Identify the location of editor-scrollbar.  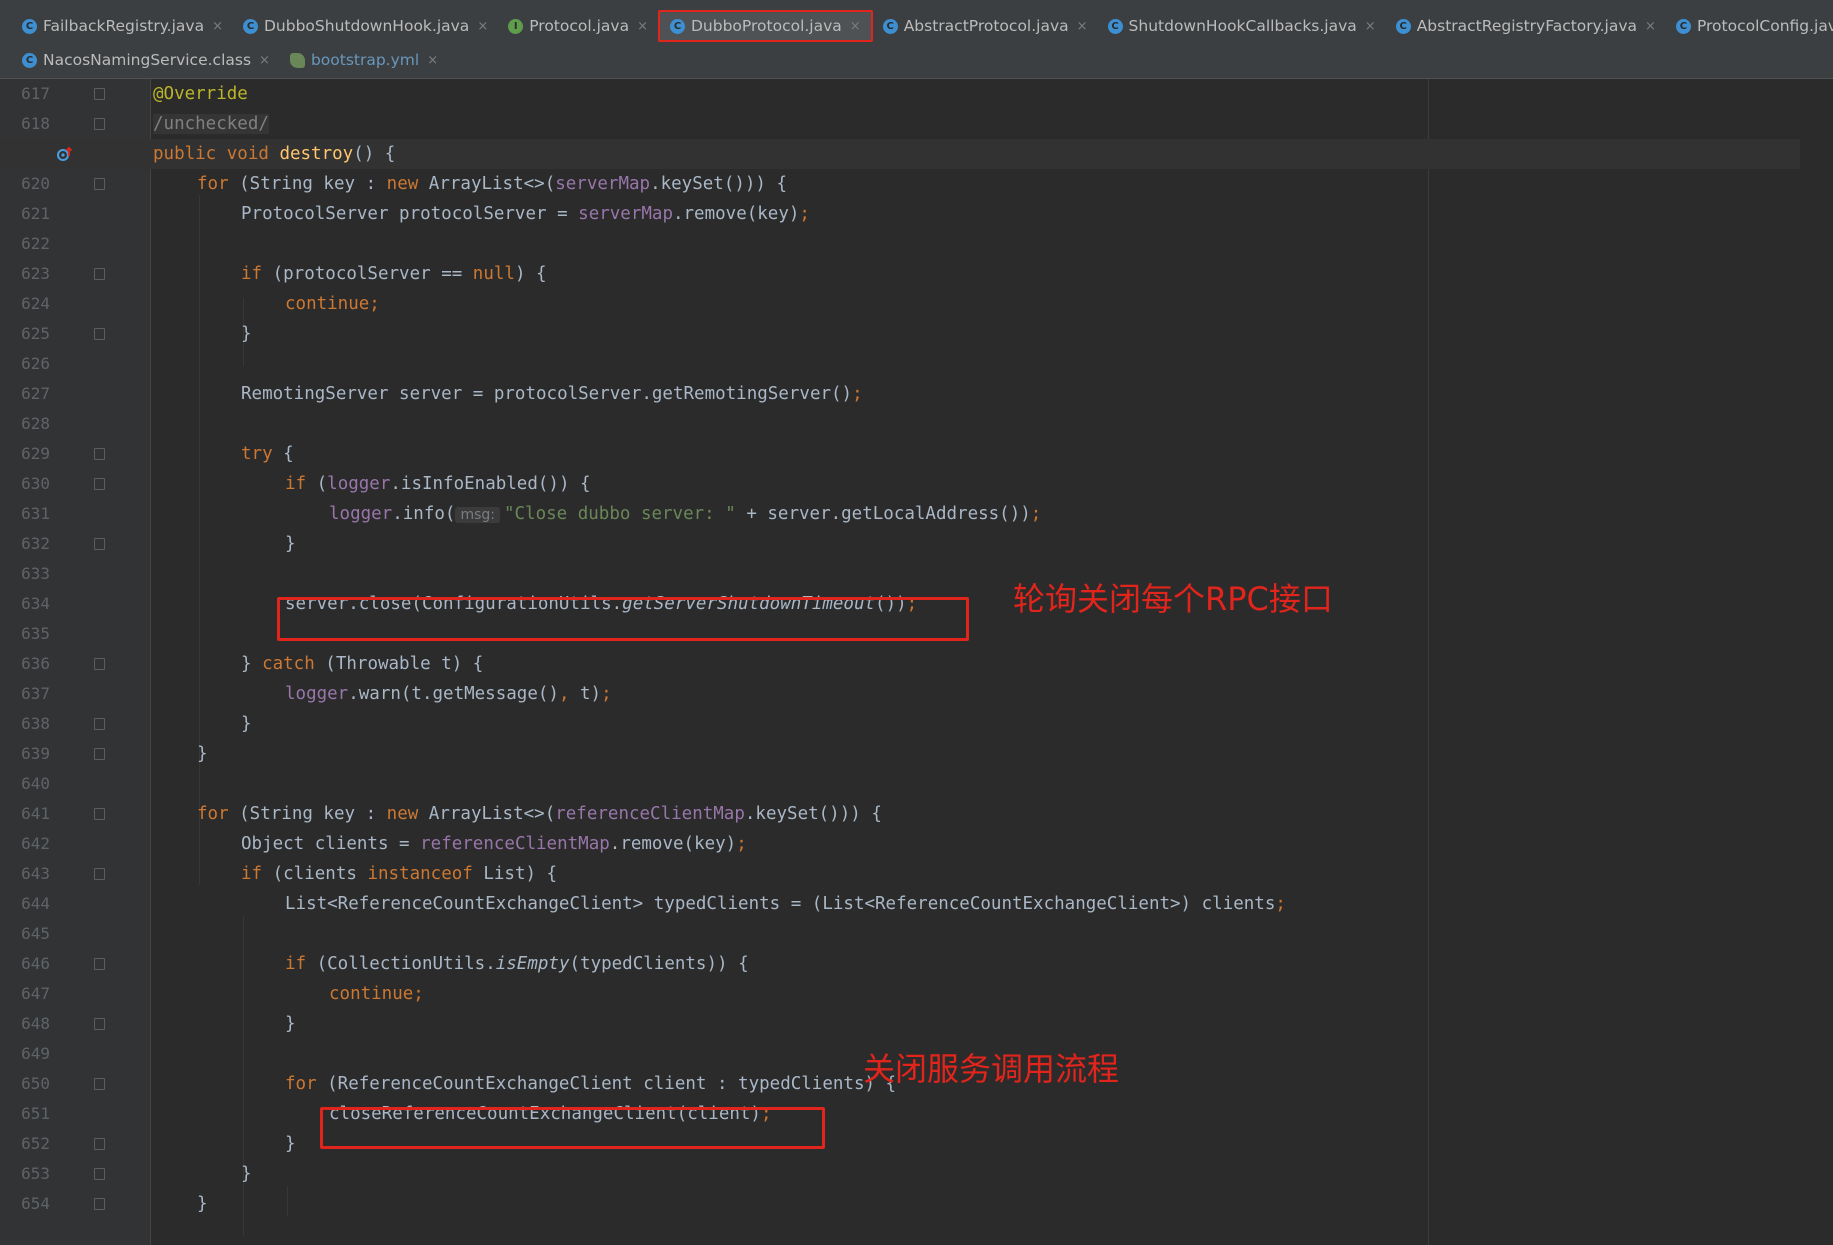
(1820, 662).